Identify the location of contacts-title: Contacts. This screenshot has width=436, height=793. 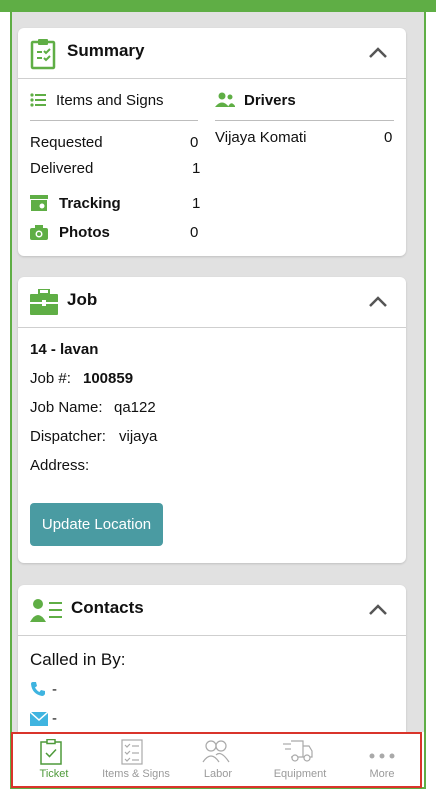
(107, 607).